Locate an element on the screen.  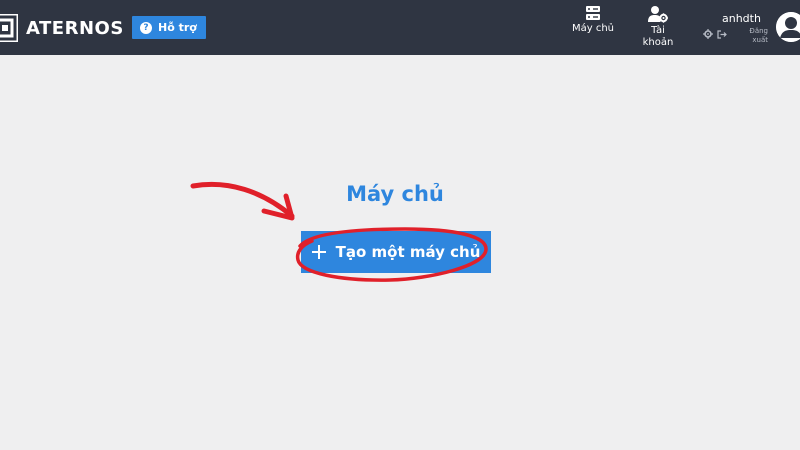
nav-account: Tài khoản is located at coordinates (658, 27).